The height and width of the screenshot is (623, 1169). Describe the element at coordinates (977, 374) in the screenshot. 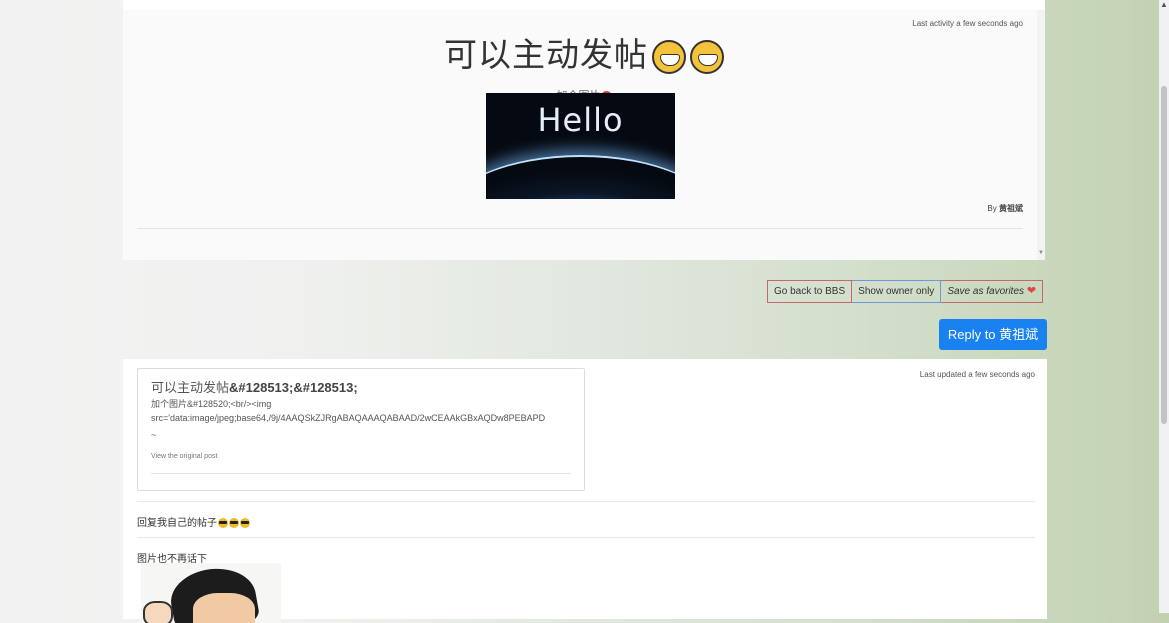

I see `last-updated: Last updated a few seconds ago` at that location.